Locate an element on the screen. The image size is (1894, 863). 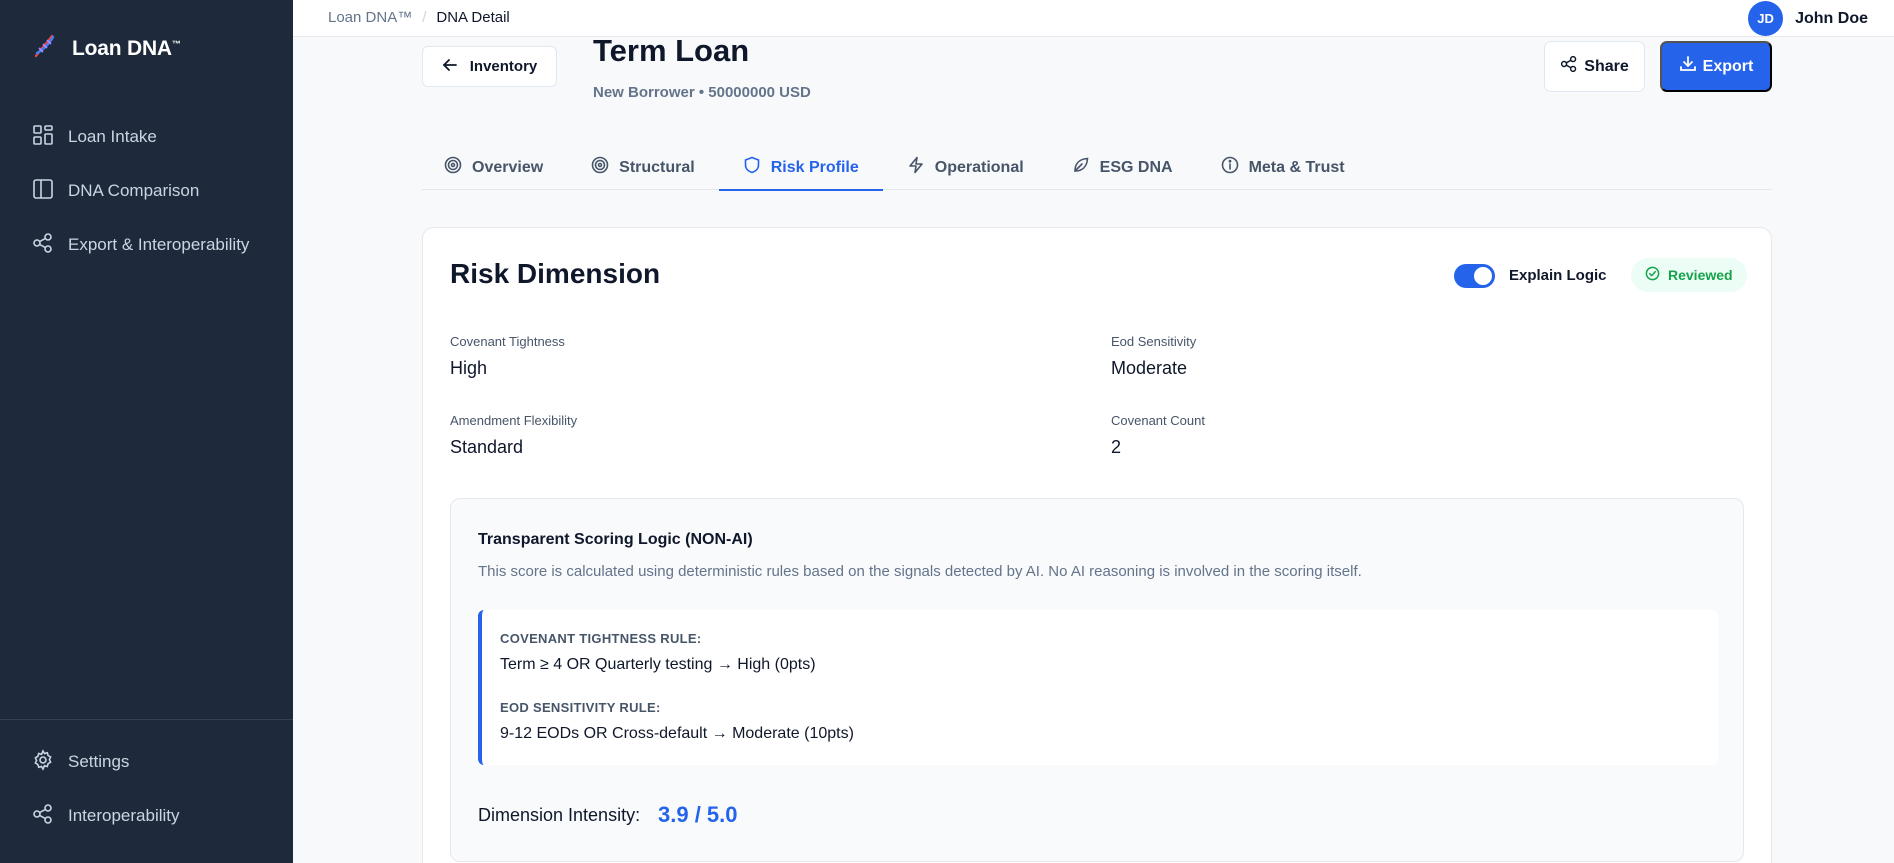
share-button: Share is located at coordinates (1594, 66).